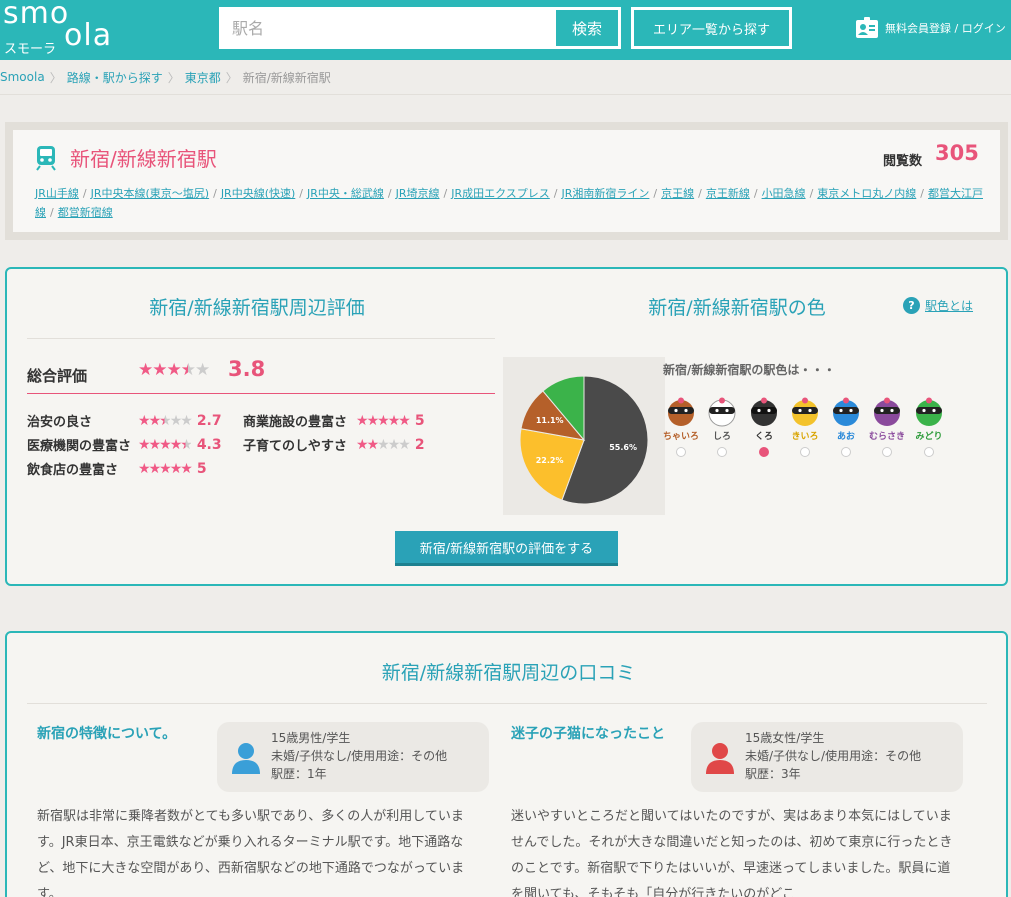 The image size is (1011, 897). What do you see at coordinates (106, 733) in the screenshot?
I see `review-heading: 新宿の特徴について。` at bounding box center [106, 733].